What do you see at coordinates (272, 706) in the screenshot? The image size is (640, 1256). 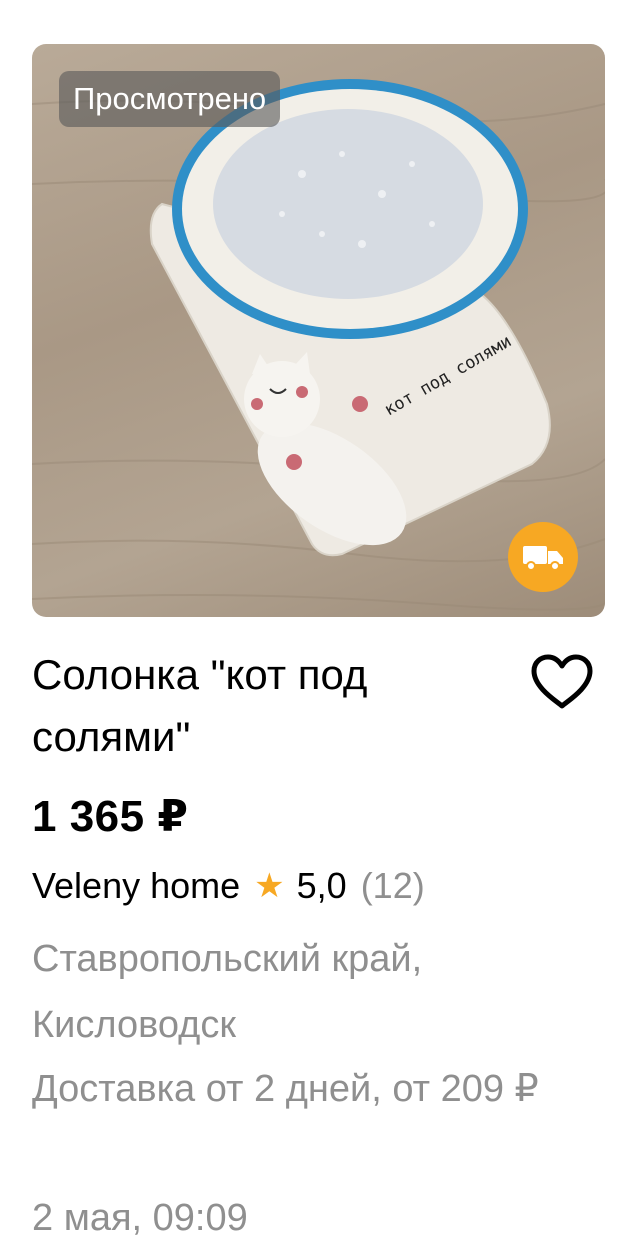 I see `listing-title: Солонка "кот под солями"` at bounding box center [272, 706].